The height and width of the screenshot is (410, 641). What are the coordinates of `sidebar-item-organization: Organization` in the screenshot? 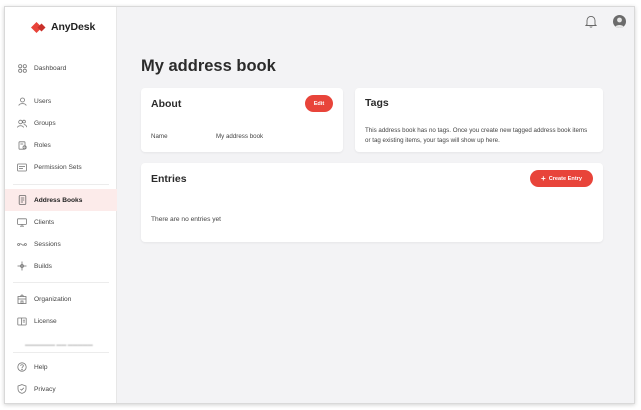 It's located at (61, 299).